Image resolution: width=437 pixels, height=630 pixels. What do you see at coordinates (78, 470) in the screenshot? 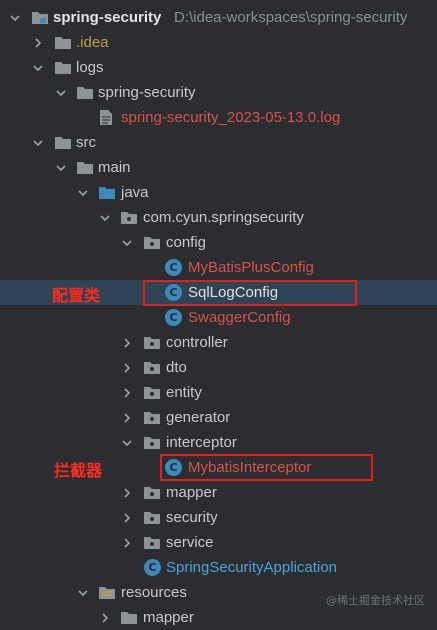
I see `interceptor-annotation: 拦截器` at bounding box center [78, 470].